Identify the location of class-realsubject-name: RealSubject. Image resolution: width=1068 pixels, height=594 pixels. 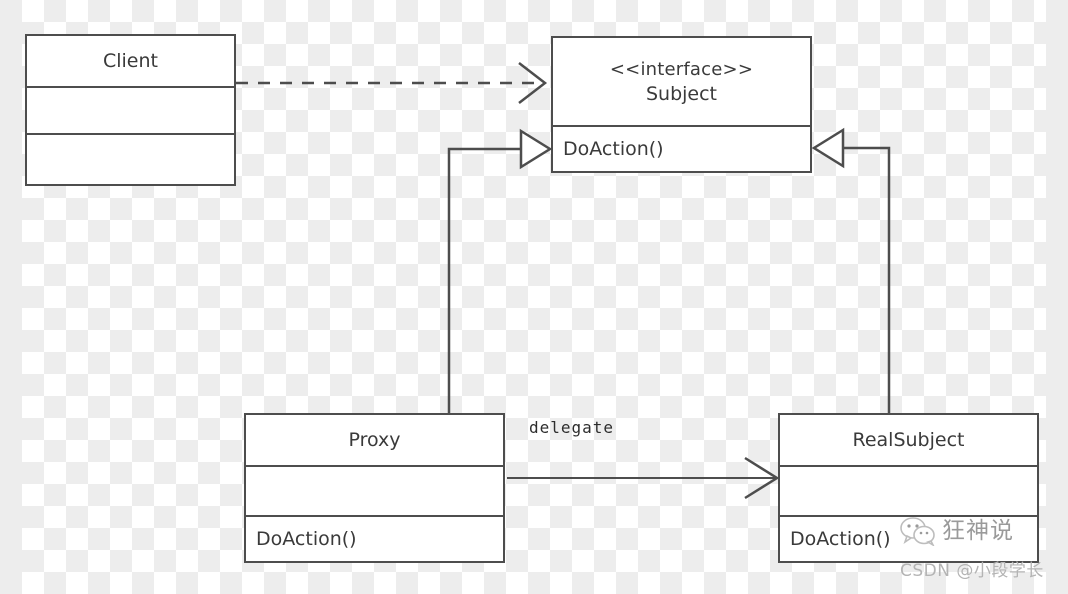
(908, 439).